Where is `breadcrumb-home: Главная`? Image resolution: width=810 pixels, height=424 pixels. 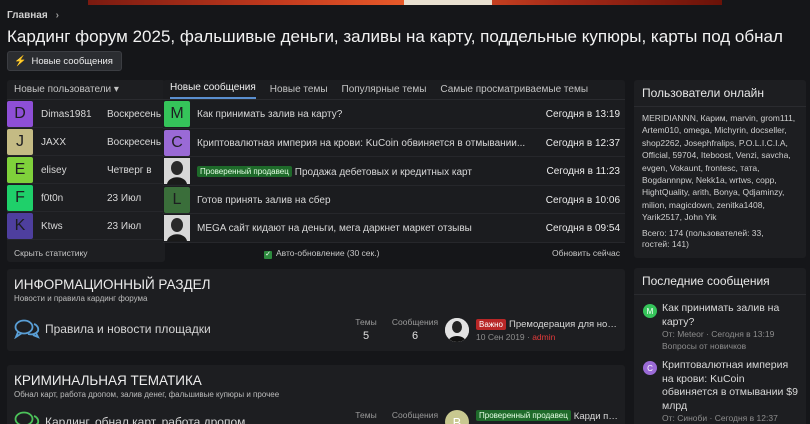 breadcrumb-home: Главная is located at coordinates (27, 15).